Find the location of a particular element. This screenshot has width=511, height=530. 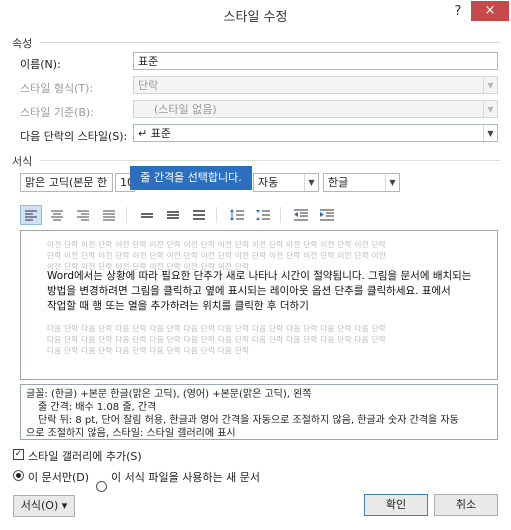

this-document-only-radio is located at coordinates (18, 475).